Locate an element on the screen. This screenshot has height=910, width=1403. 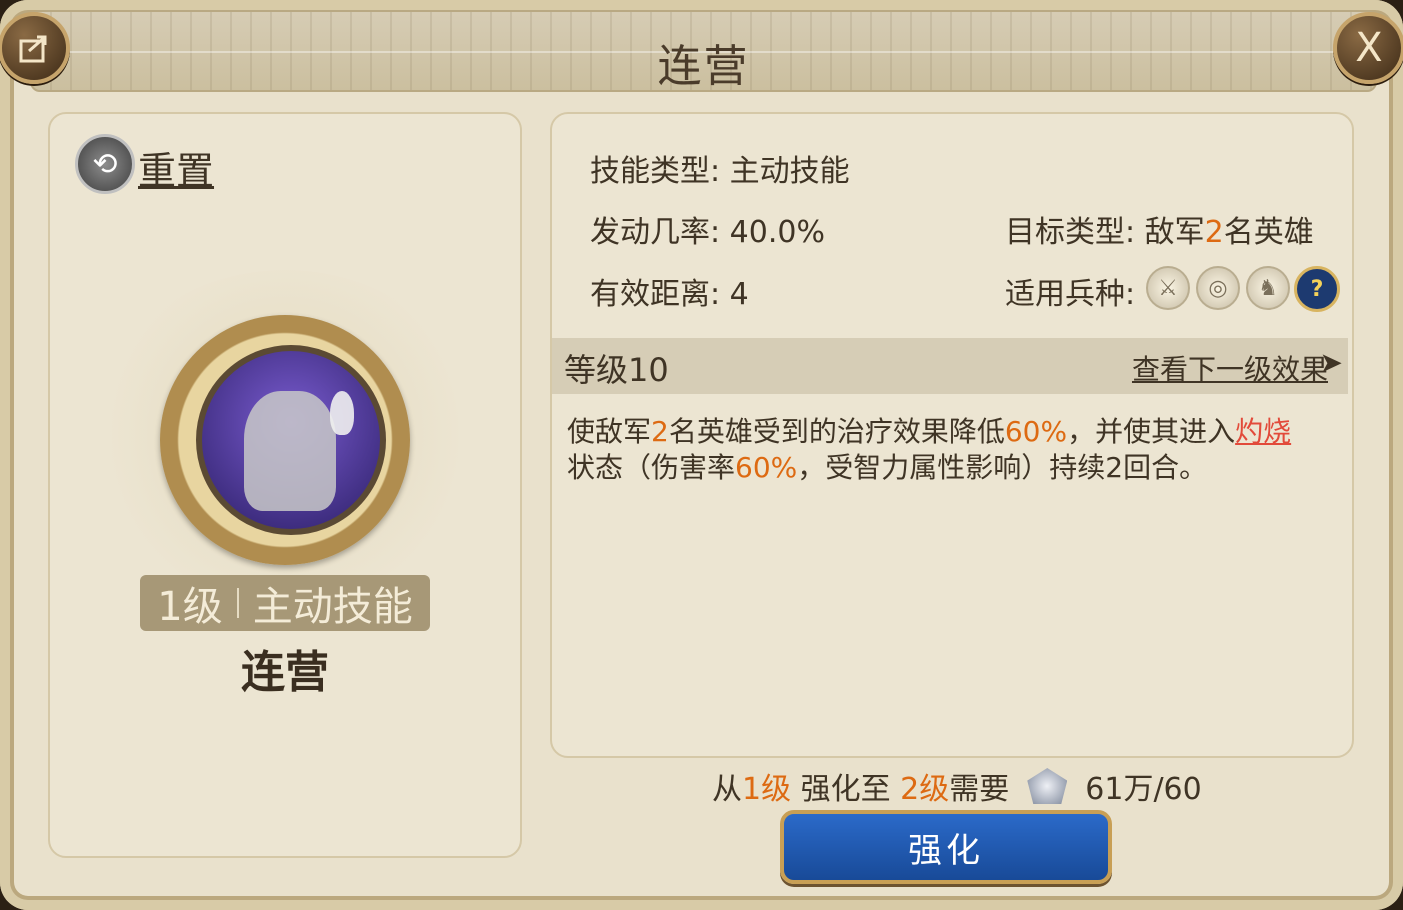
flame-icon is located at coordinates (342, 413).